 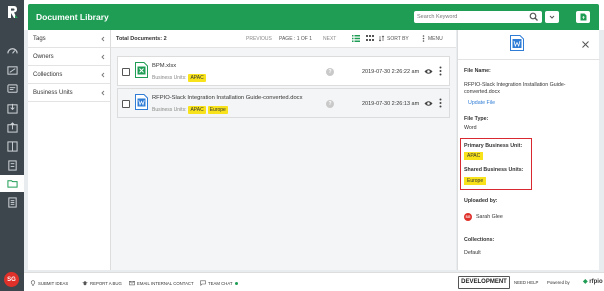 What do you see at coordinates (435, 39) in the screenshot?
I see `menu-button: MENU` at bounding box center [435, 39].